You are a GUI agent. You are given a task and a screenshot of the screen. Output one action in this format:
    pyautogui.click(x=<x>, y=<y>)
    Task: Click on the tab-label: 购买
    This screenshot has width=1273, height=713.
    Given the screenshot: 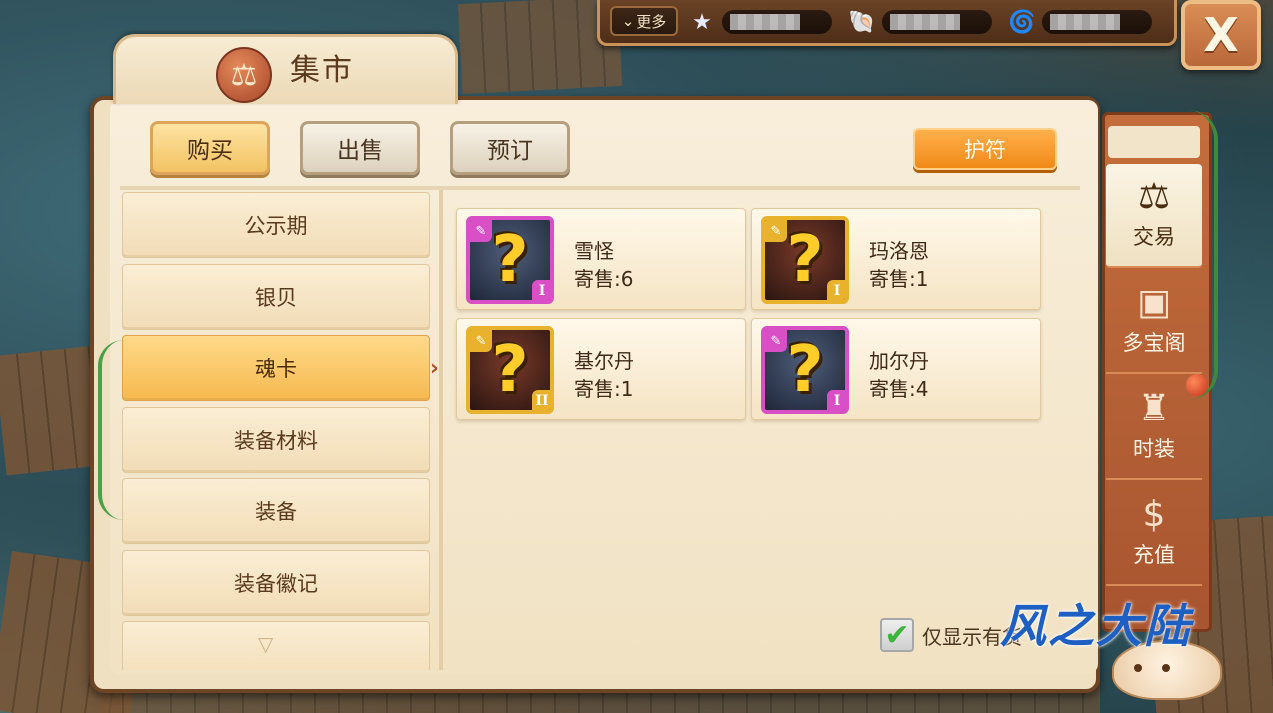 What is the action you would take?
    pyautogui.click(x=210, y=151)
    